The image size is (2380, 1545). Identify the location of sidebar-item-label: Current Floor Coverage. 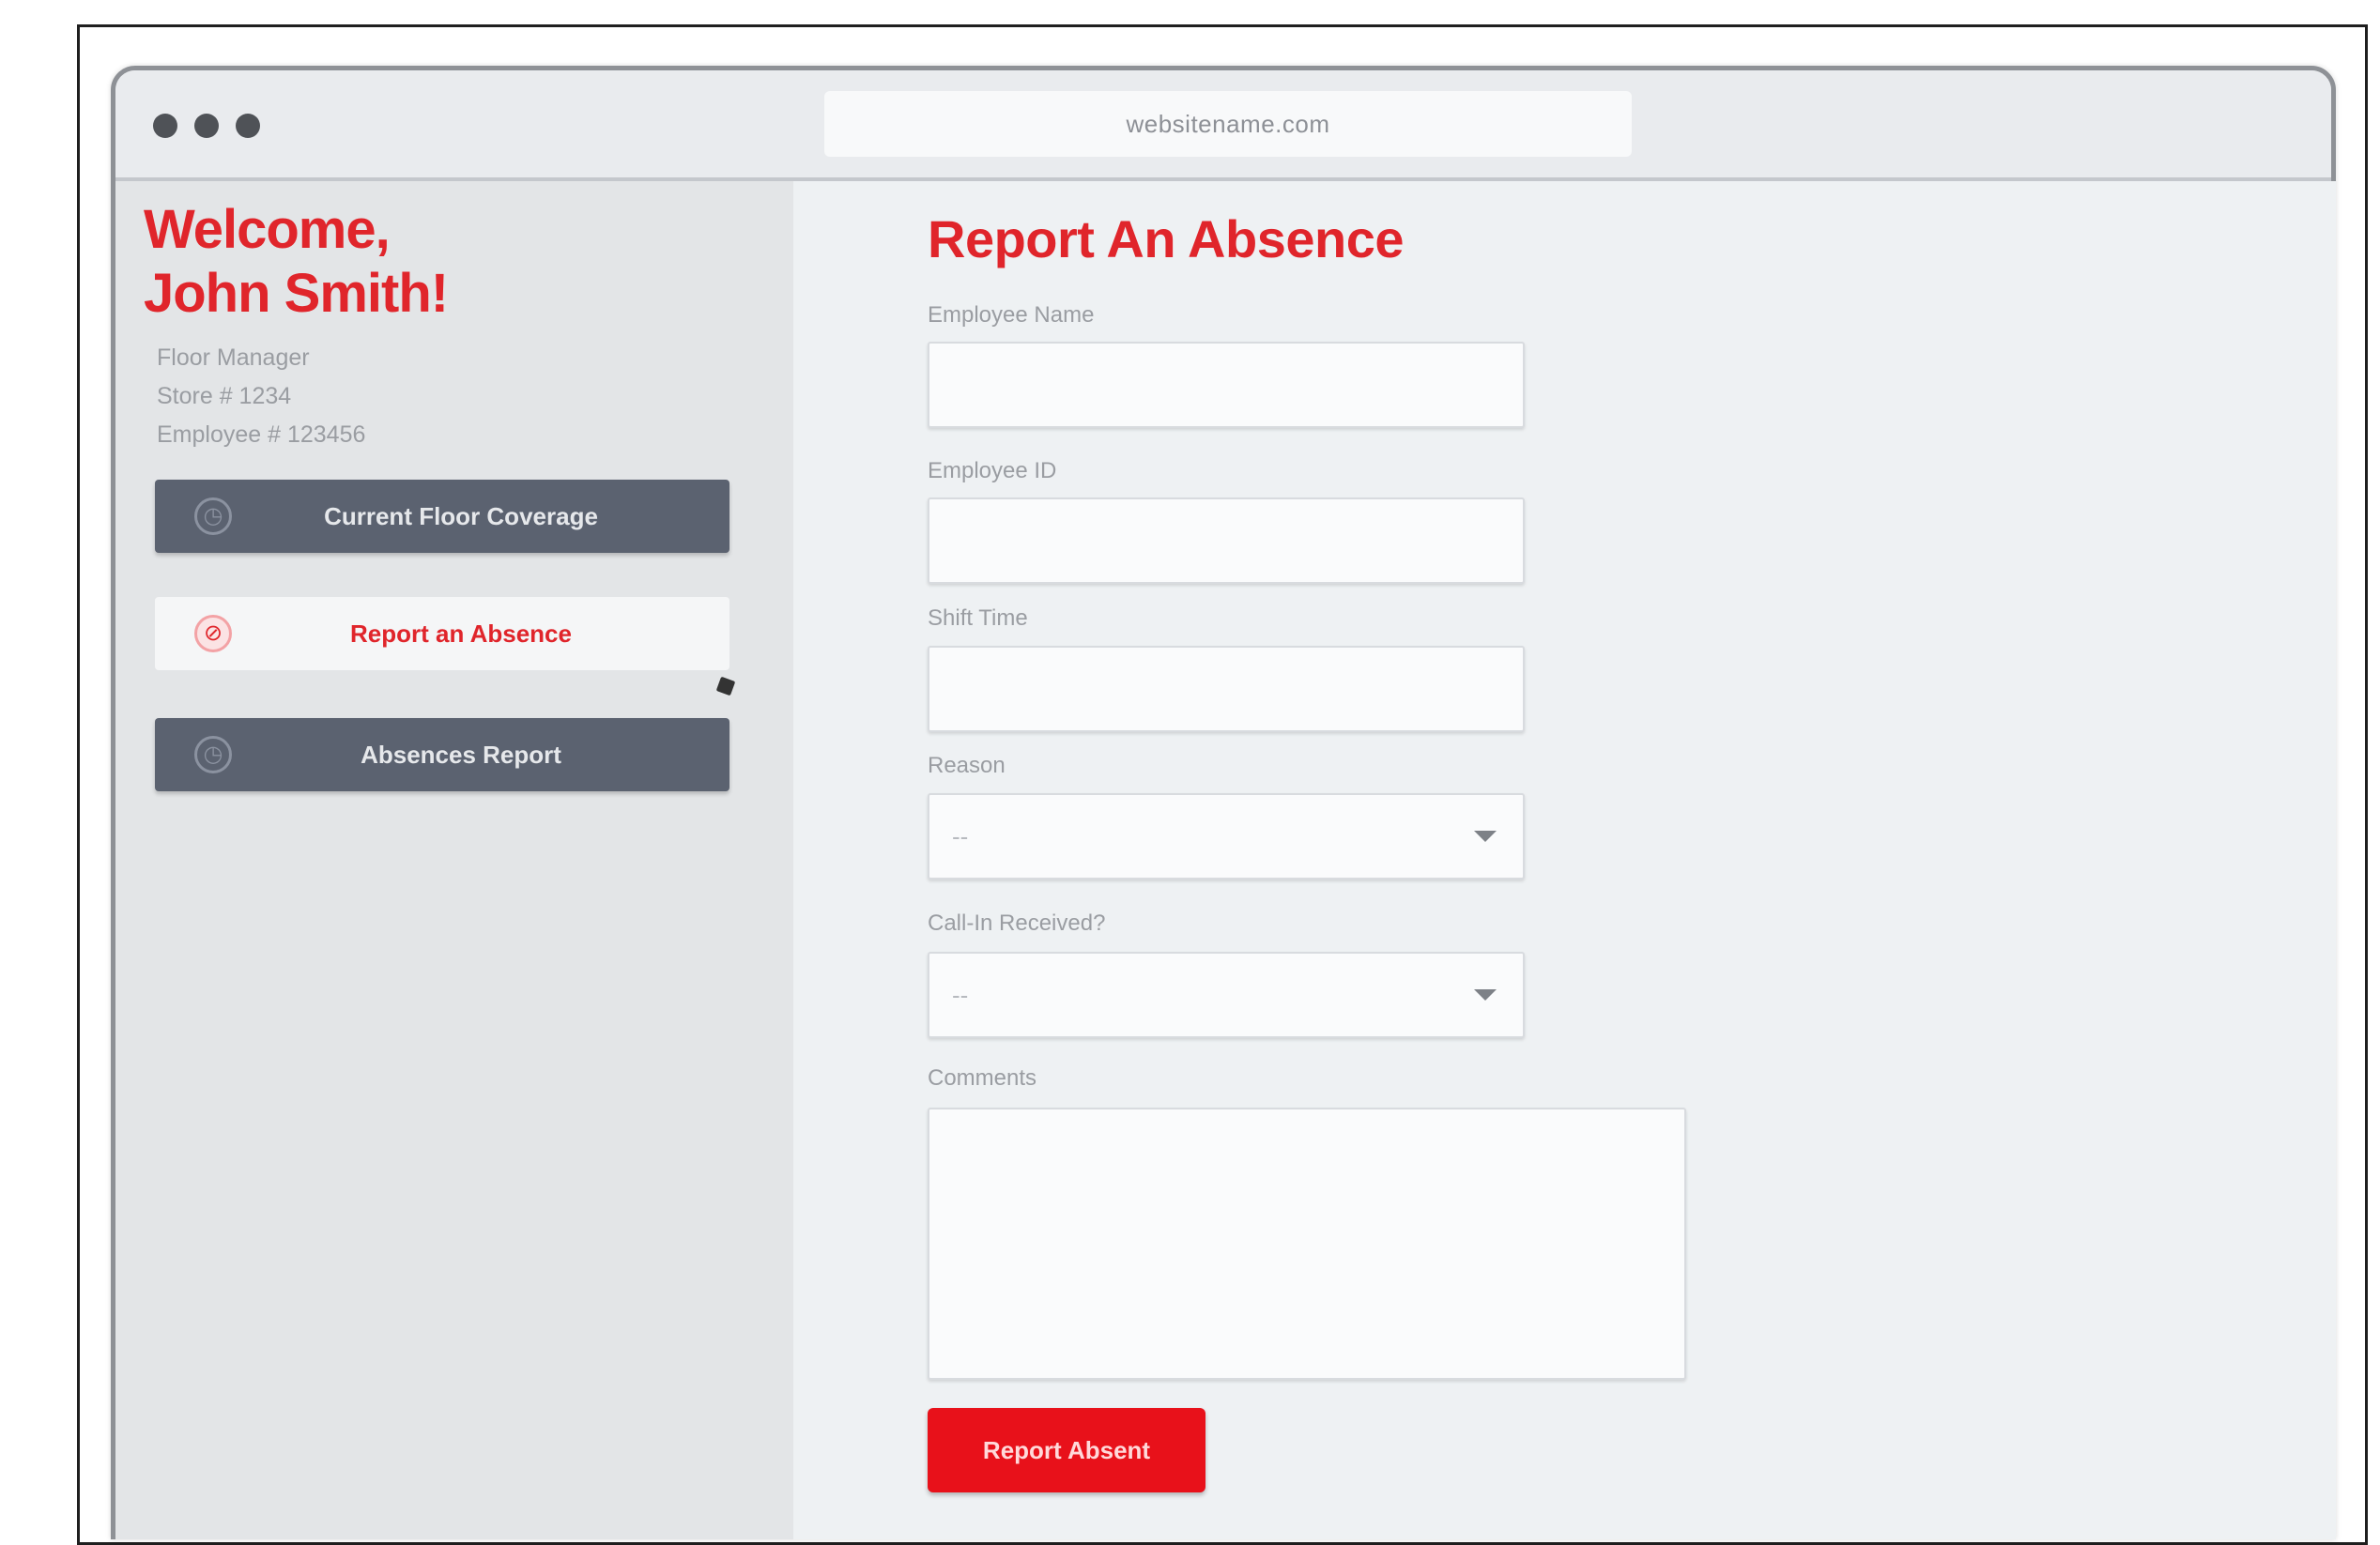
(442, 516).